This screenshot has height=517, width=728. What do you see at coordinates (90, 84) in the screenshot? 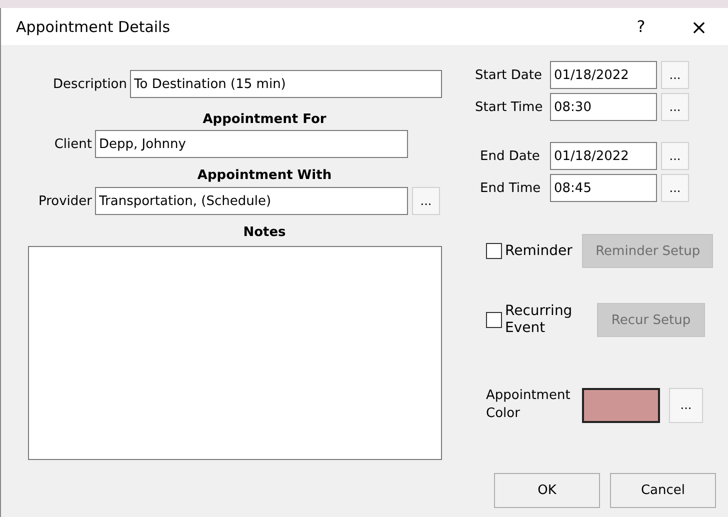
I see `description-label: Description` at bounding box center [90, 84].